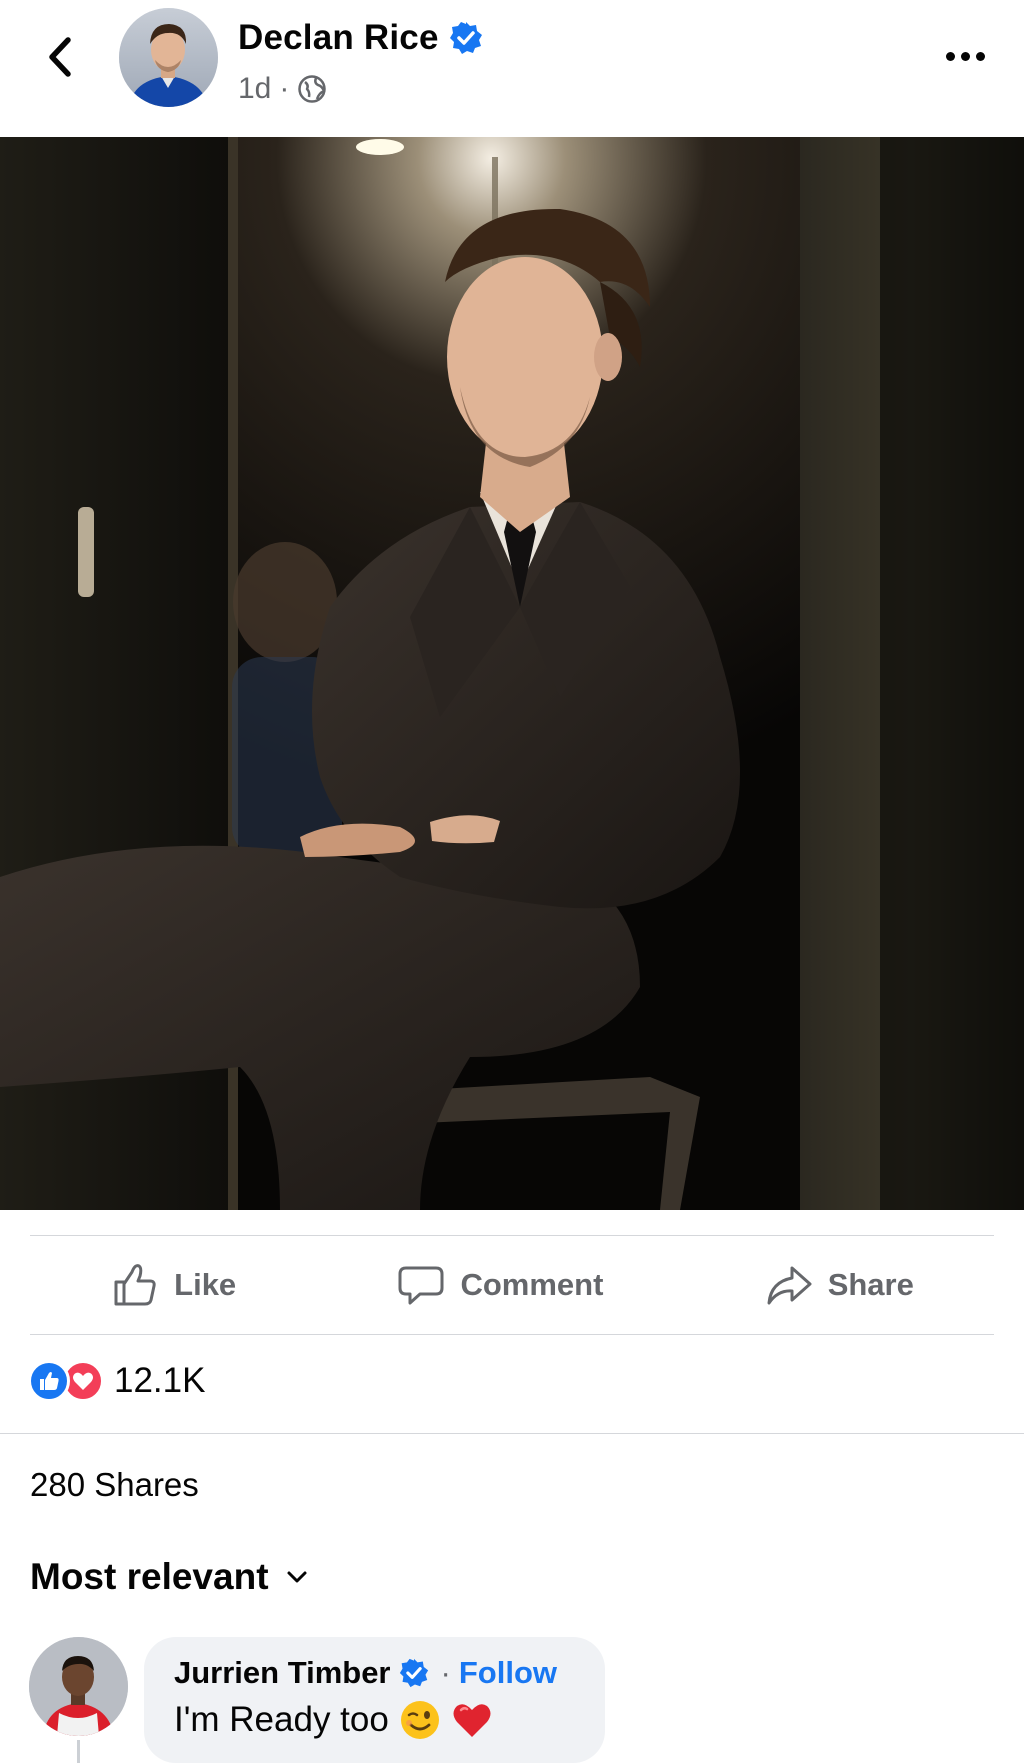 Image resolution: width=1024 pixels, height=1763 pixels. I want to click on reactions-summary: 12.1K, so click(116, 1381).